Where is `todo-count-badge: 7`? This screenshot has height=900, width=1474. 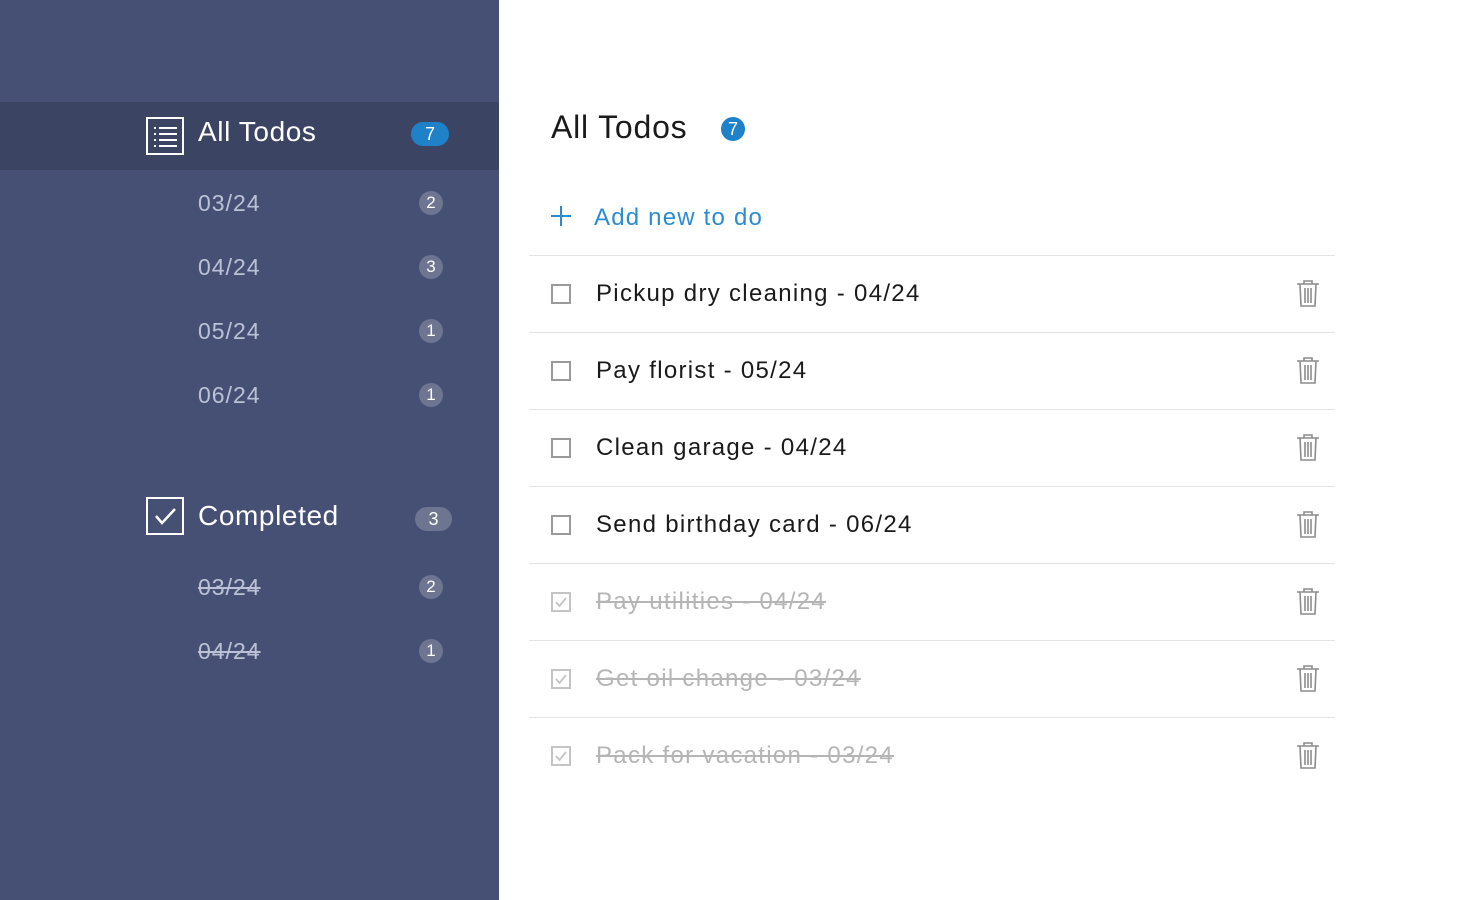
todo-count-badge: 7 is located at coordinates (733, 129).